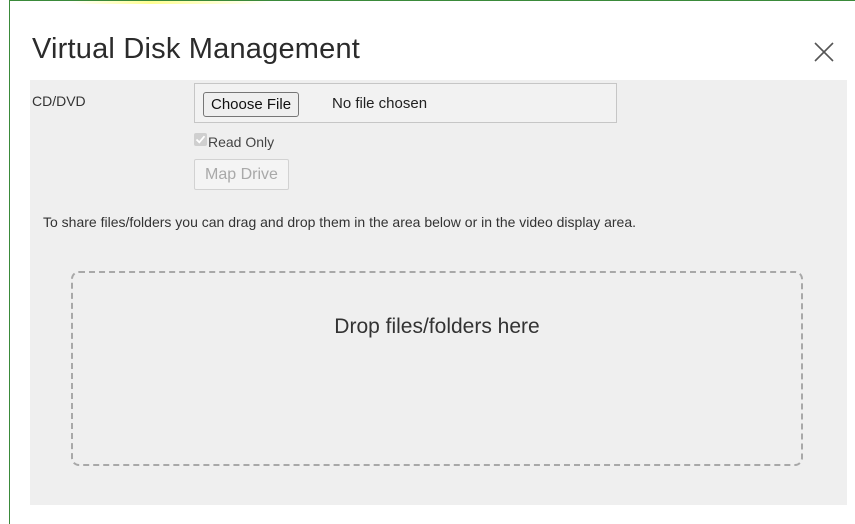 The height and width of the screenshot is (524, 855). What do you see at coordinates (241, 142) in the screenshot?
I see `read-only-label: Read Only` at bounding box center [241, 142].